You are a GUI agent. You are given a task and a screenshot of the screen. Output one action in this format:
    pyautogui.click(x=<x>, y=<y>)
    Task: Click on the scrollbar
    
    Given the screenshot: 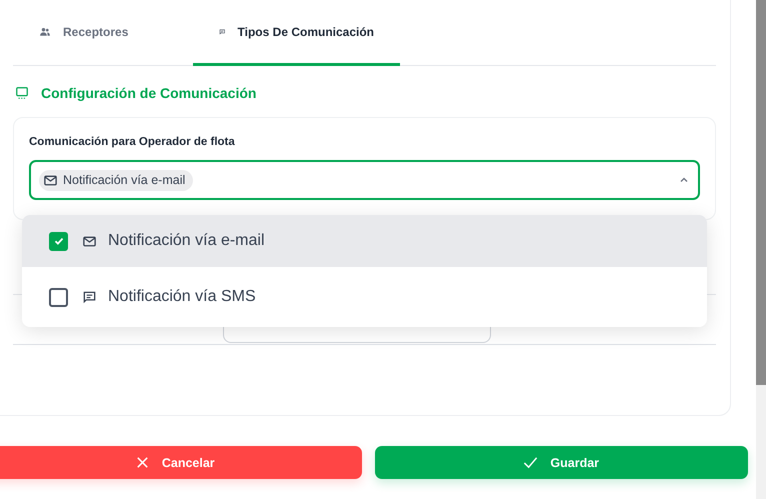 What is the action you would take?
    pyautogui.click(x=761, y=249)
    